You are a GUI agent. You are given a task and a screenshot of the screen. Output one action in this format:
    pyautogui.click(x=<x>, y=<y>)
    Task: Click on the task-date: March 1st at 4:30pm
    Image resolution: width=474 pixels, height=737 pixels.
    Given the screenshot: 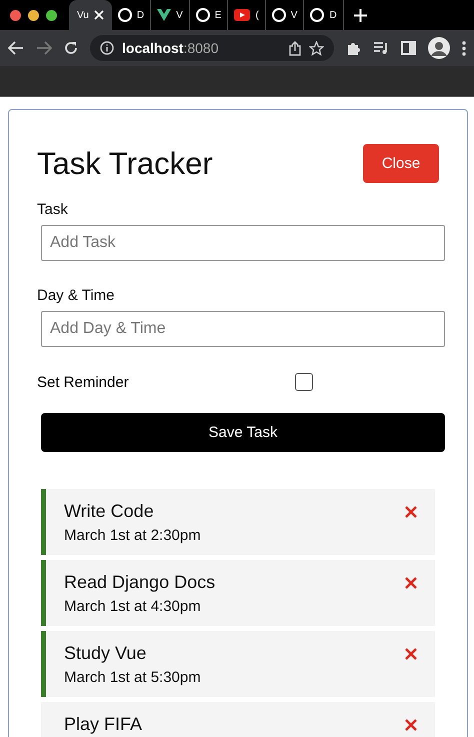 What is the action you would take?
    pyautogui.click(x=133, y=606)
    